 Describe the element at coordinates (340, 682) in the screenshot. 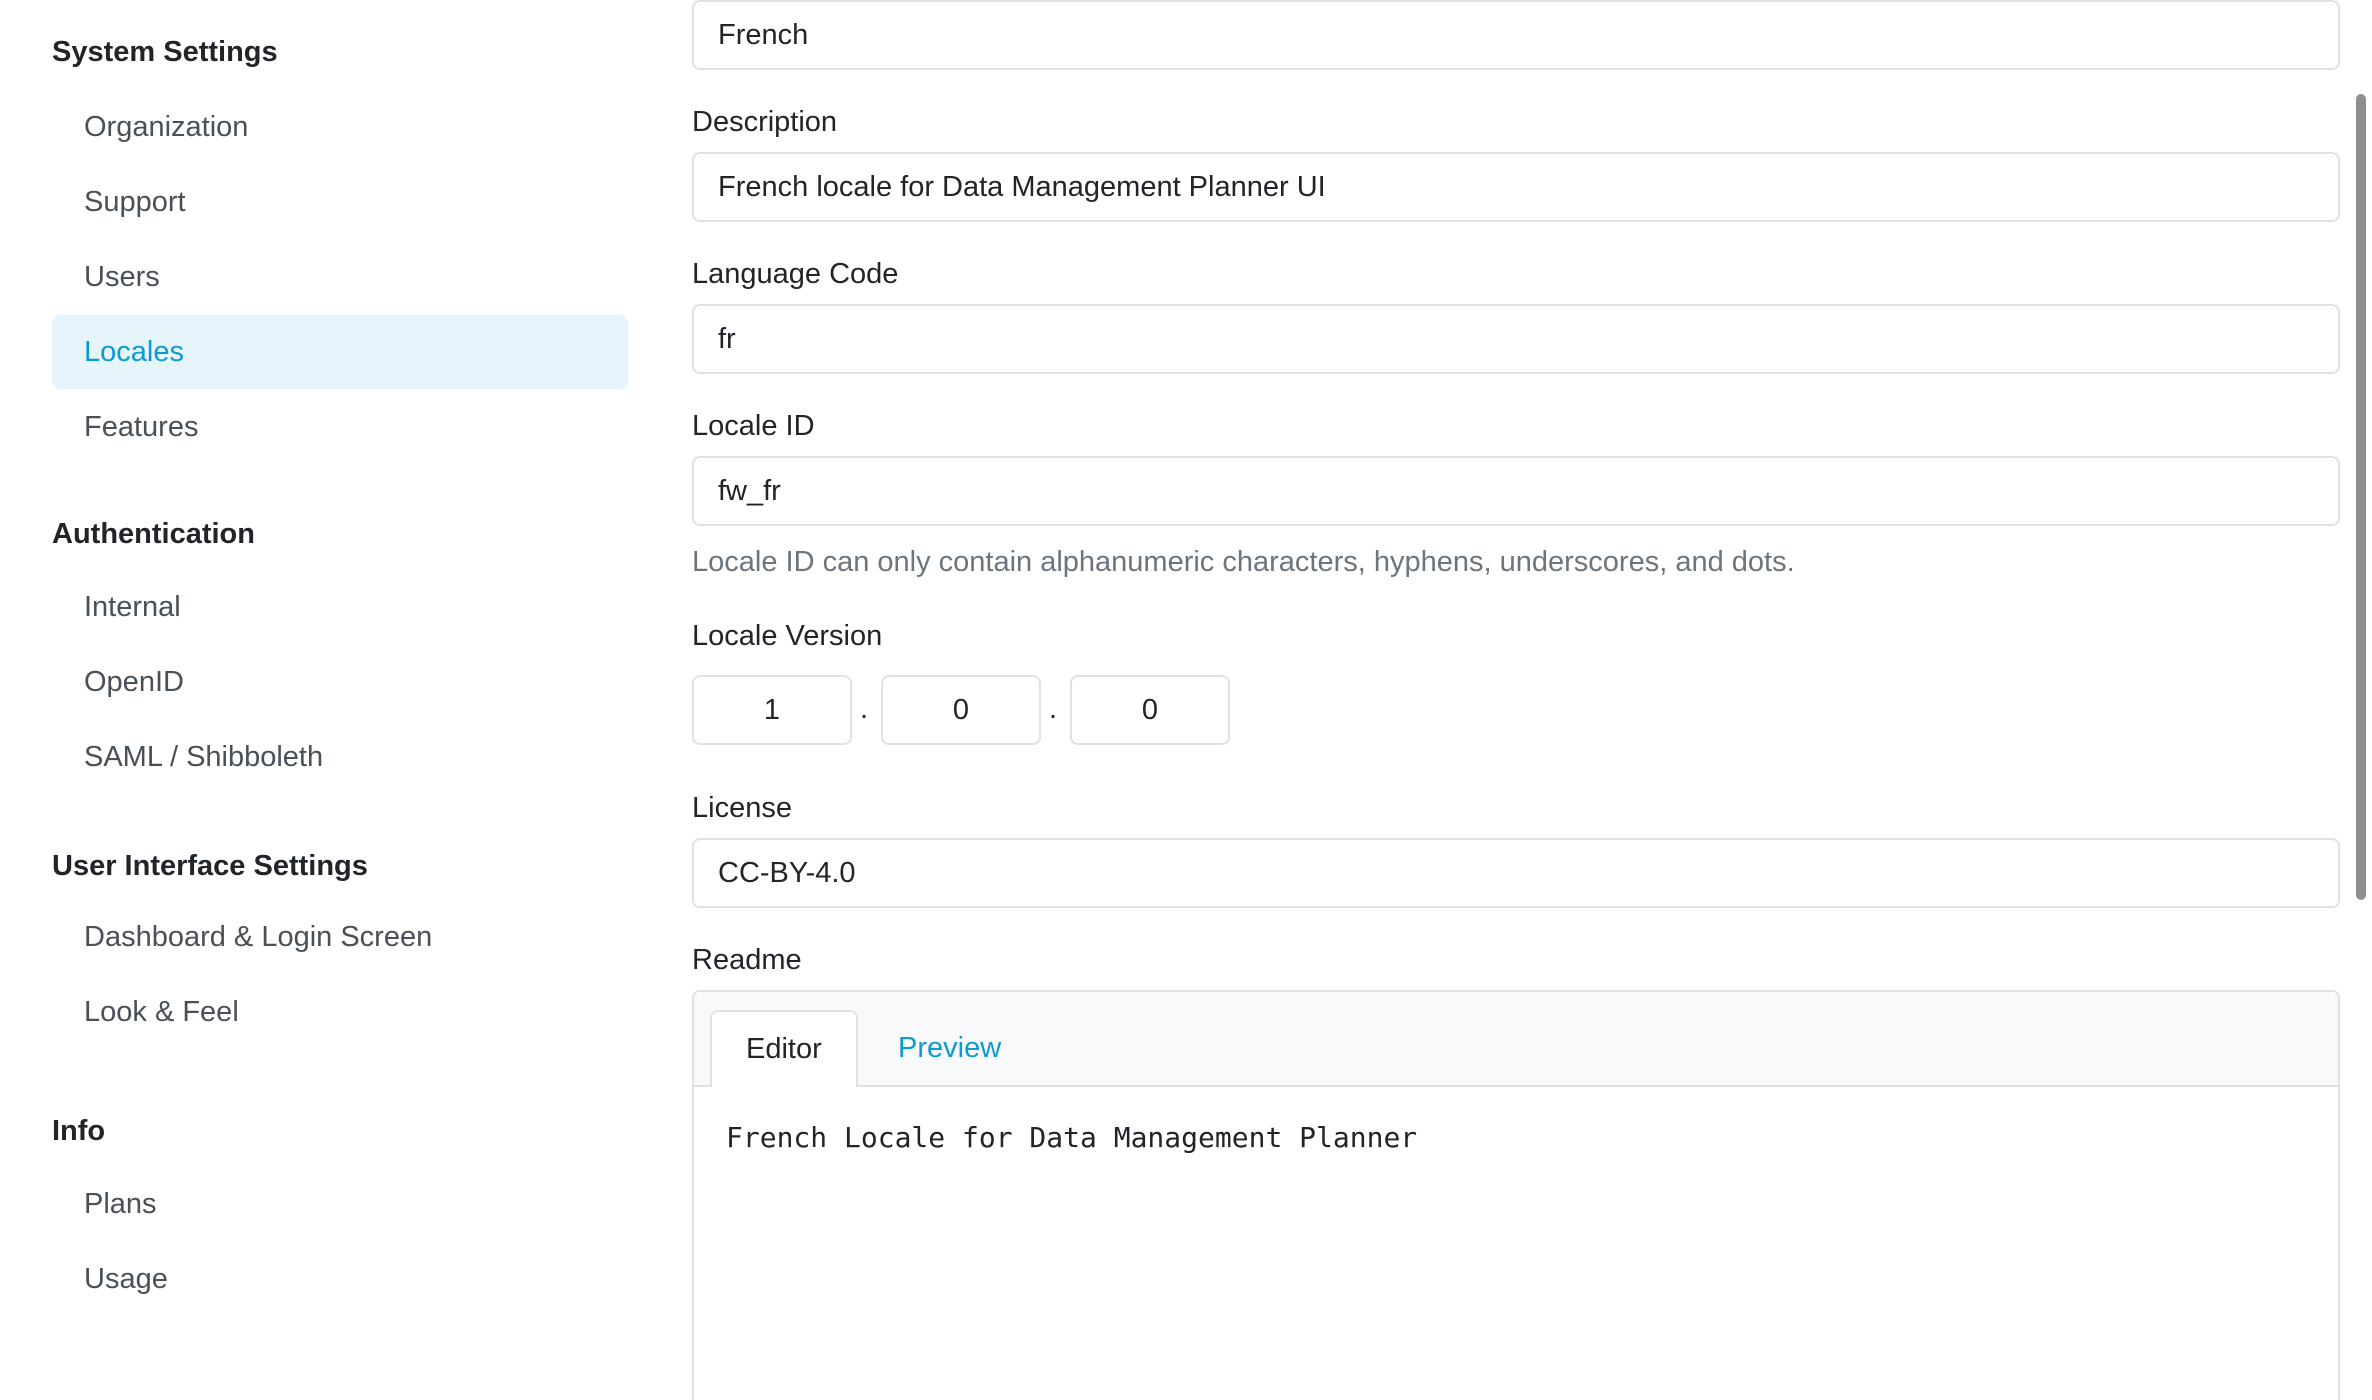

I see `sidebar-item-openid: OpenID` at that location.